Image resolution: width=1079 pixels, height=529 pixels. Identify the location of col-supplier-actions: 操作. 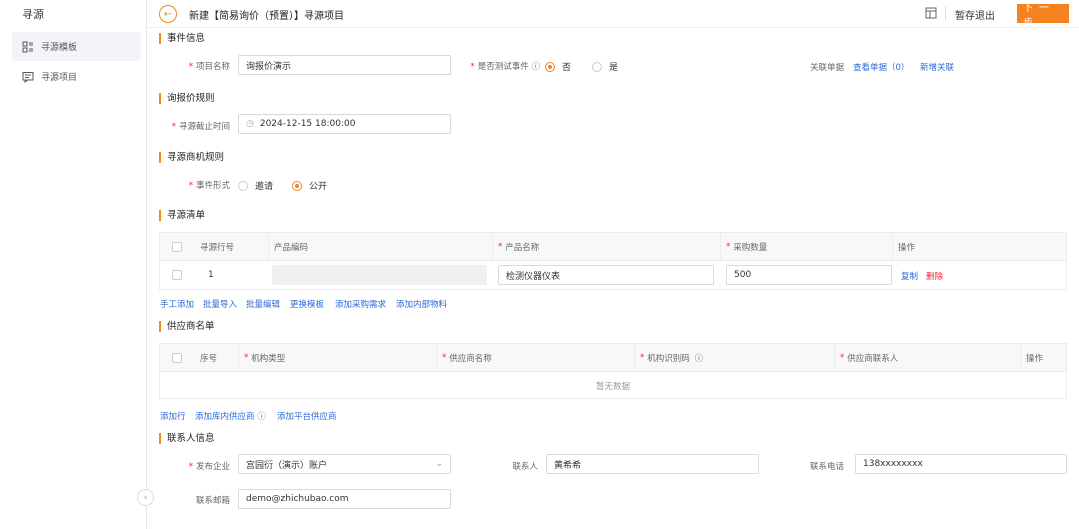
(1035, 359).